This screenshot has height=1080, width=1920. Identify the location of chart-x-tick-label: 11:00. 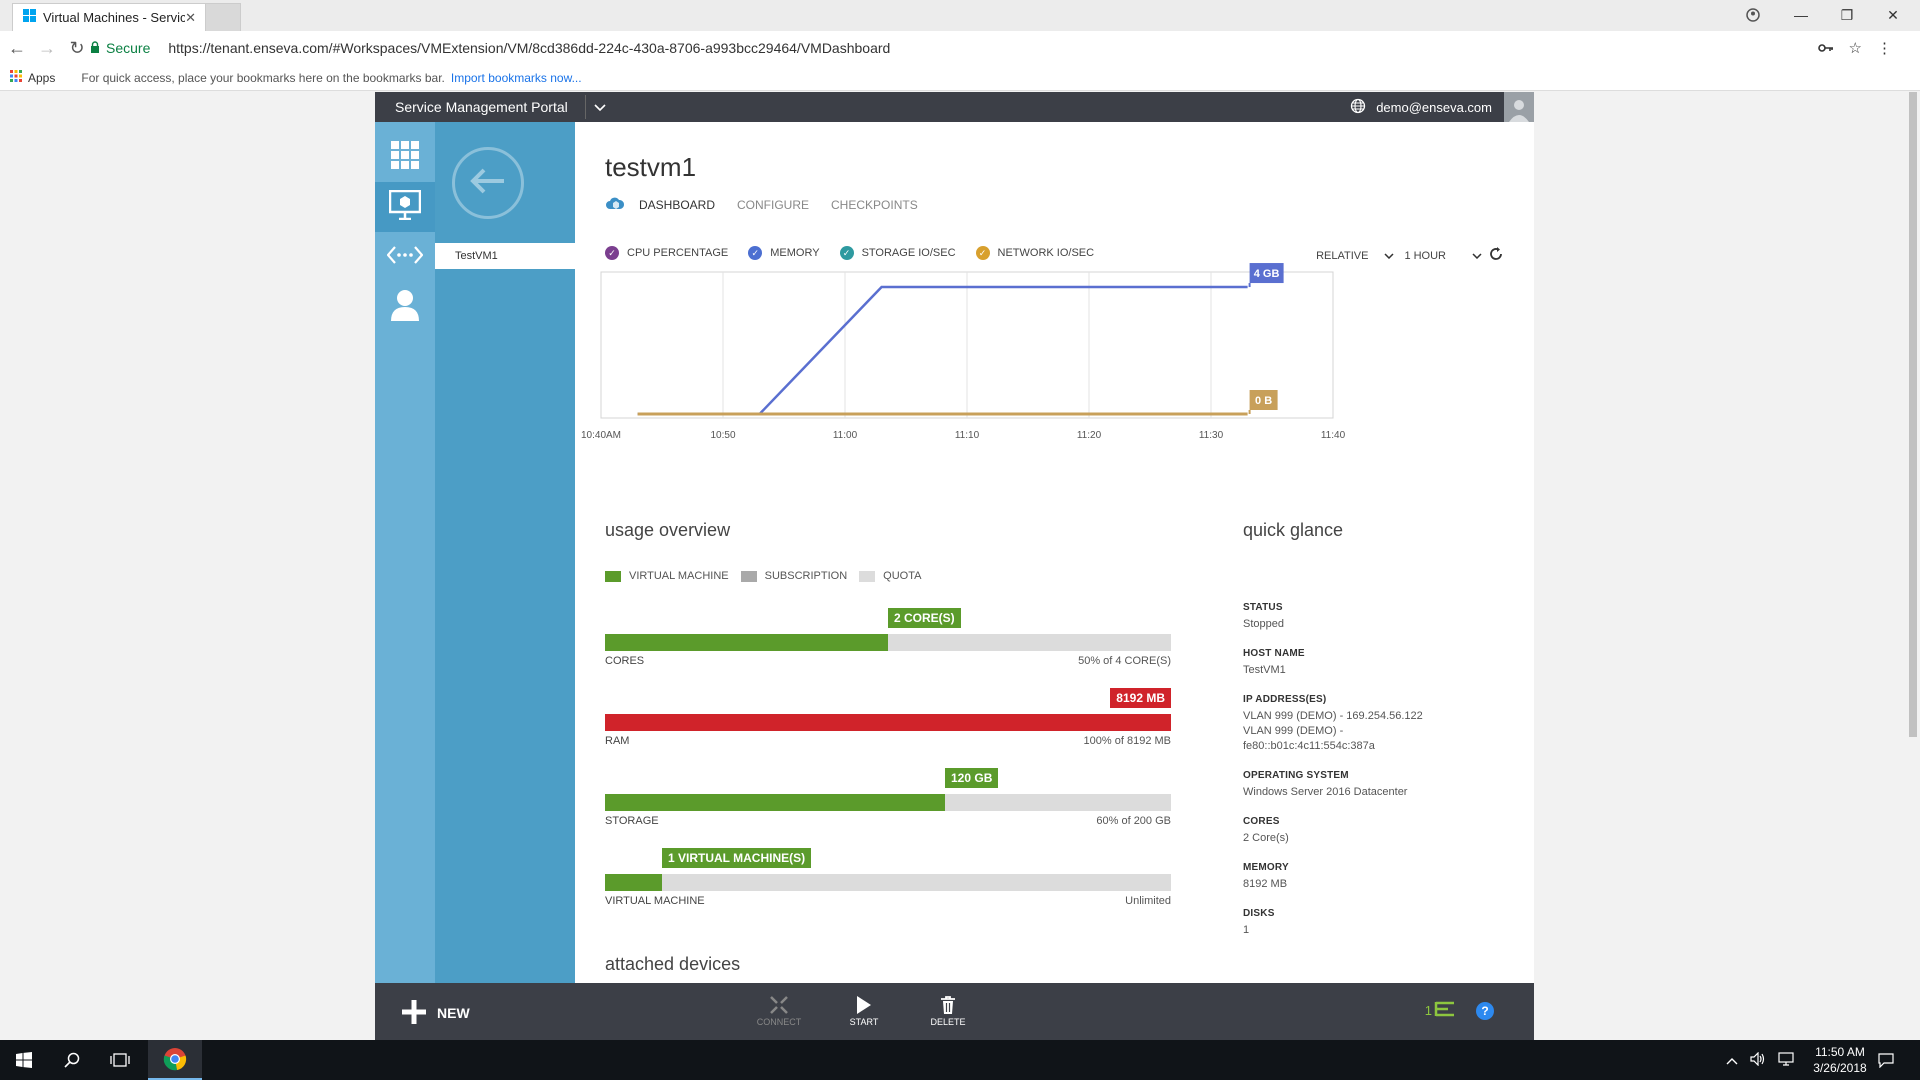
(845, 435).